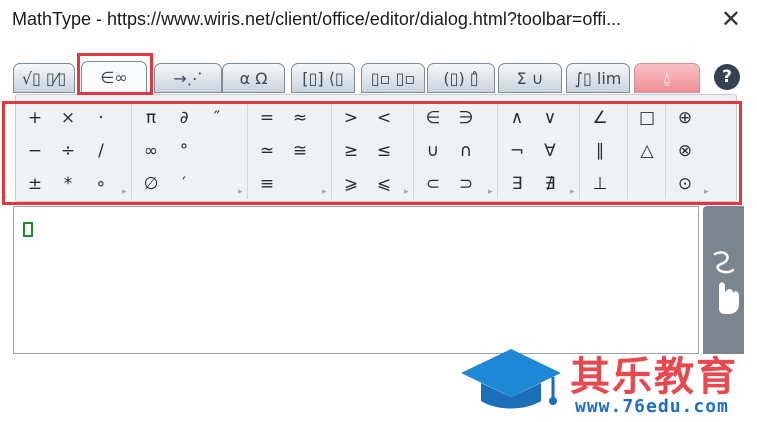 This screenshot has height=422, width=757. I want to click on help-icon: ?, so click(727, 77).